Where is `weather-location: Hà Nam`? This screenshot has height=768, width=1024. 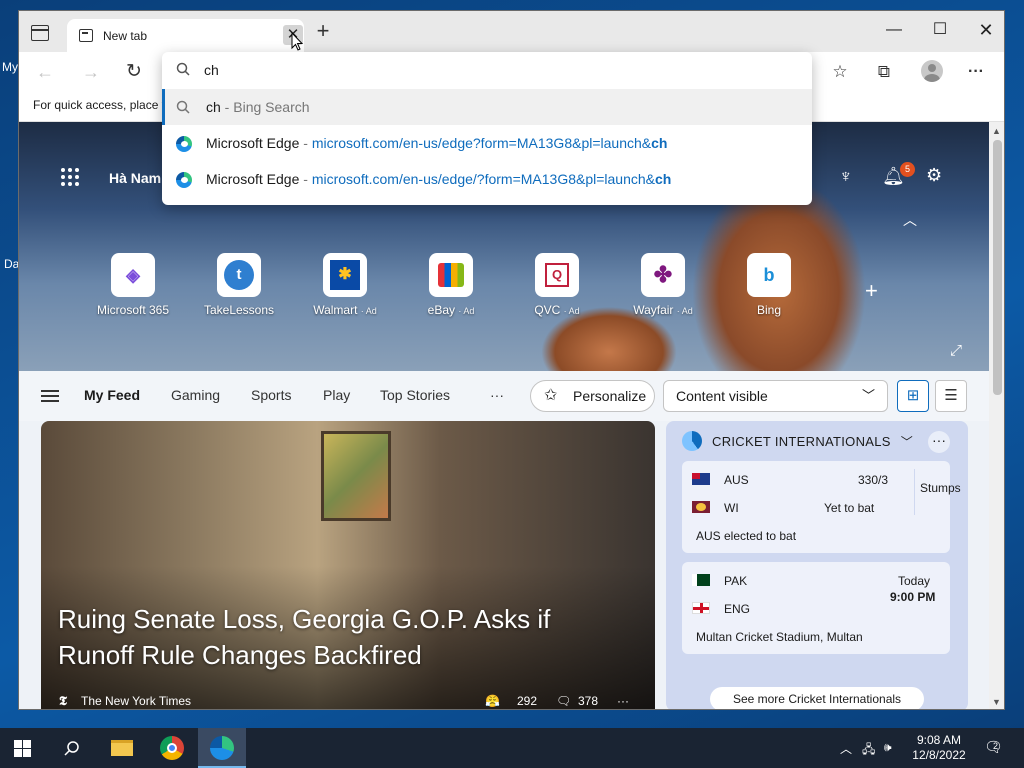
weather-location: Hà Nam is located at coordinates (135, 178).